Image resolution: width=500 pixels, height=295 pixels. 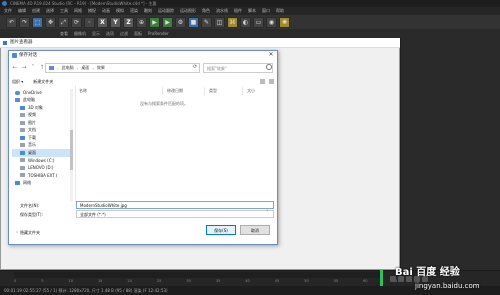 I want to click on subdivision-icon: ◫, so click(x=219, y=22).